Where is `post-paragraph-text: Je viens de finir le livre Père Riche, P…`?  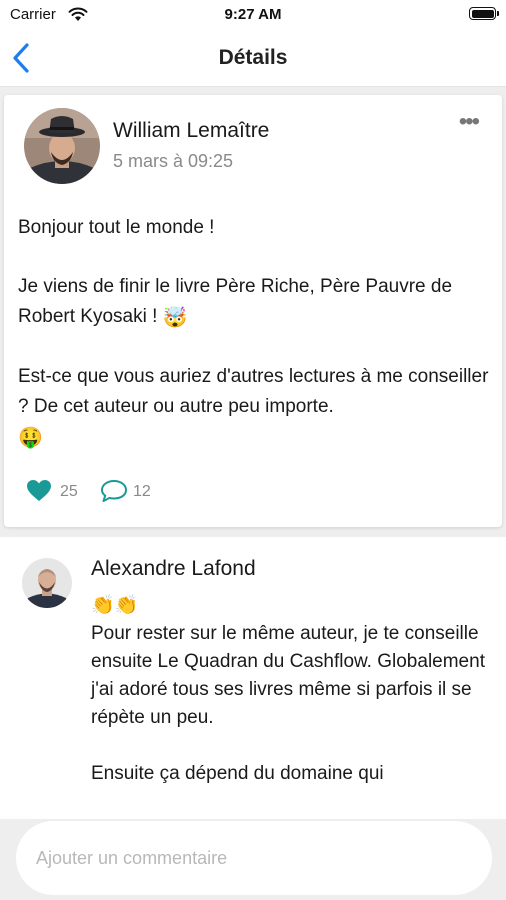 post-paragraph-text: Je viens de finir le livre Père Riche, P… is located at coordinates (235, 301).